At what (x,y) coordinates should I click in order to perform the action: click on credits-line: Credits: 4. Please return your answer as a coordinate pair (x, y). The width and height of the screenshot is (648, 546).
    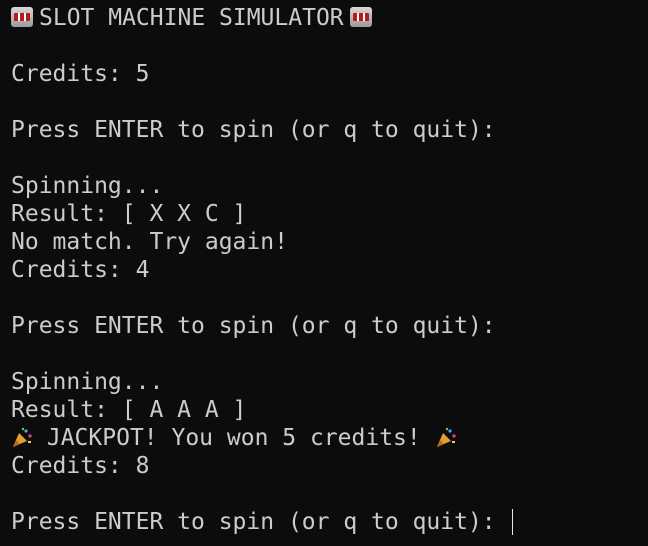
    Looking at the image, I should click on (80, 270).